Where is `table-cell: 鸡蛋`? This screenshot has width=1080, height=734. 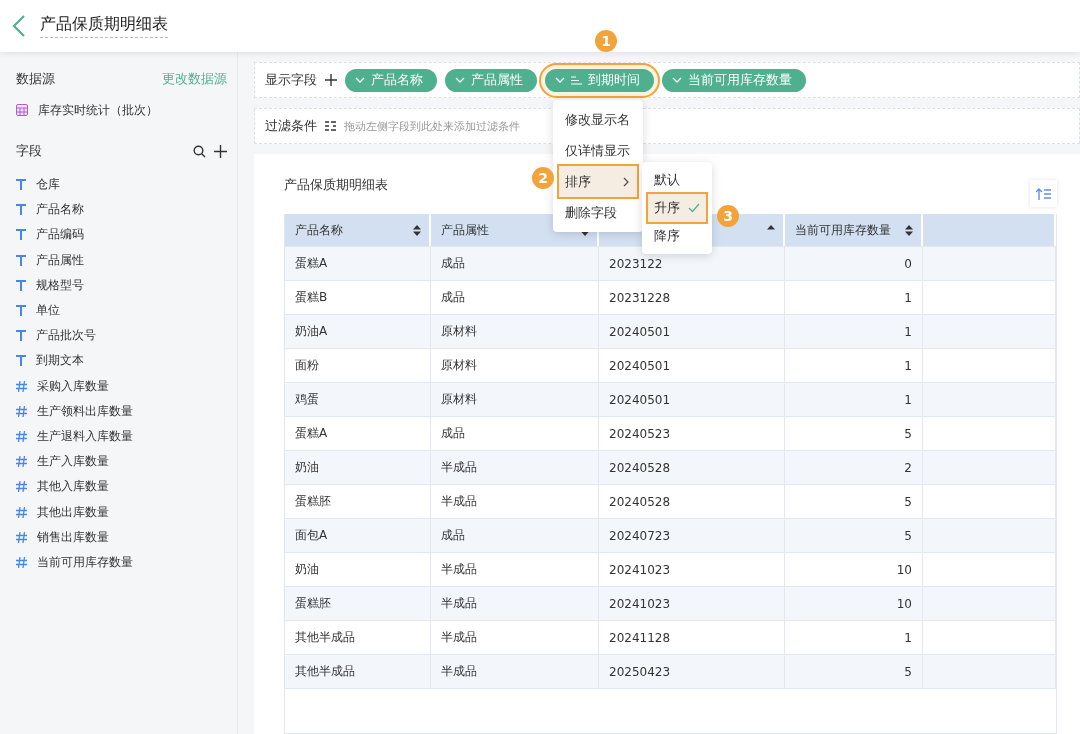 table-cell: 鸡蛋 is located at coordinates (358, 399).